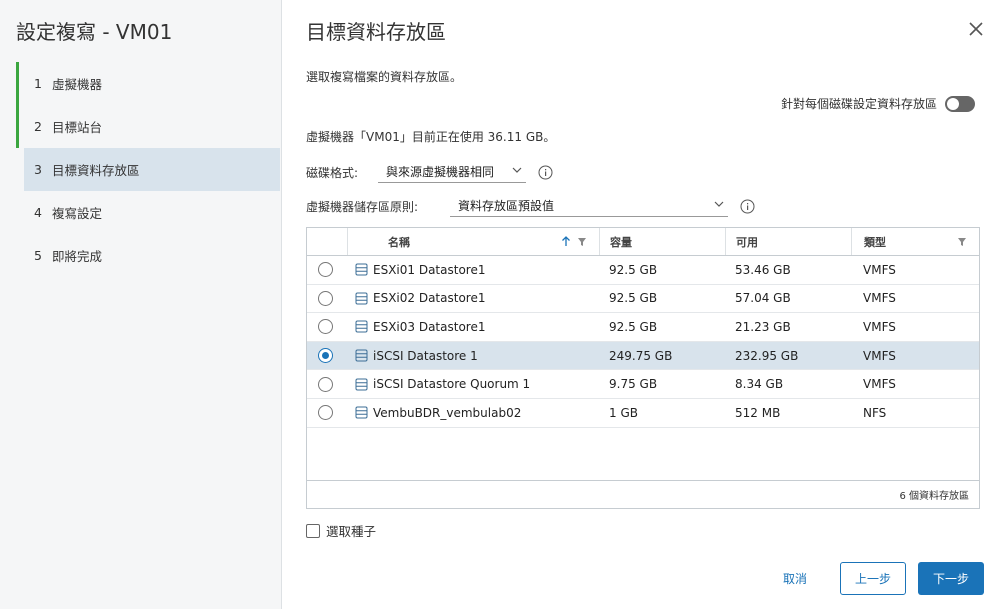 The image size is (1000, 609). I want to click on capacity-cell: 249.75 GB, so click(662, 356).